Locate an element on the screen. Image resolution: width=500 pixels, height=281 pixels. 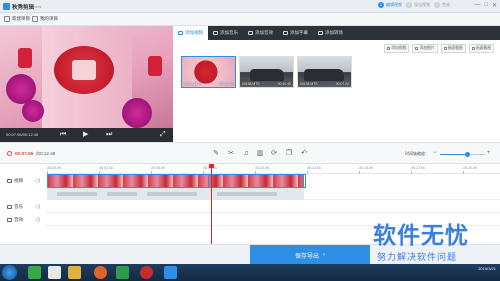
flower-decoration is located at coordinates (33, 111).